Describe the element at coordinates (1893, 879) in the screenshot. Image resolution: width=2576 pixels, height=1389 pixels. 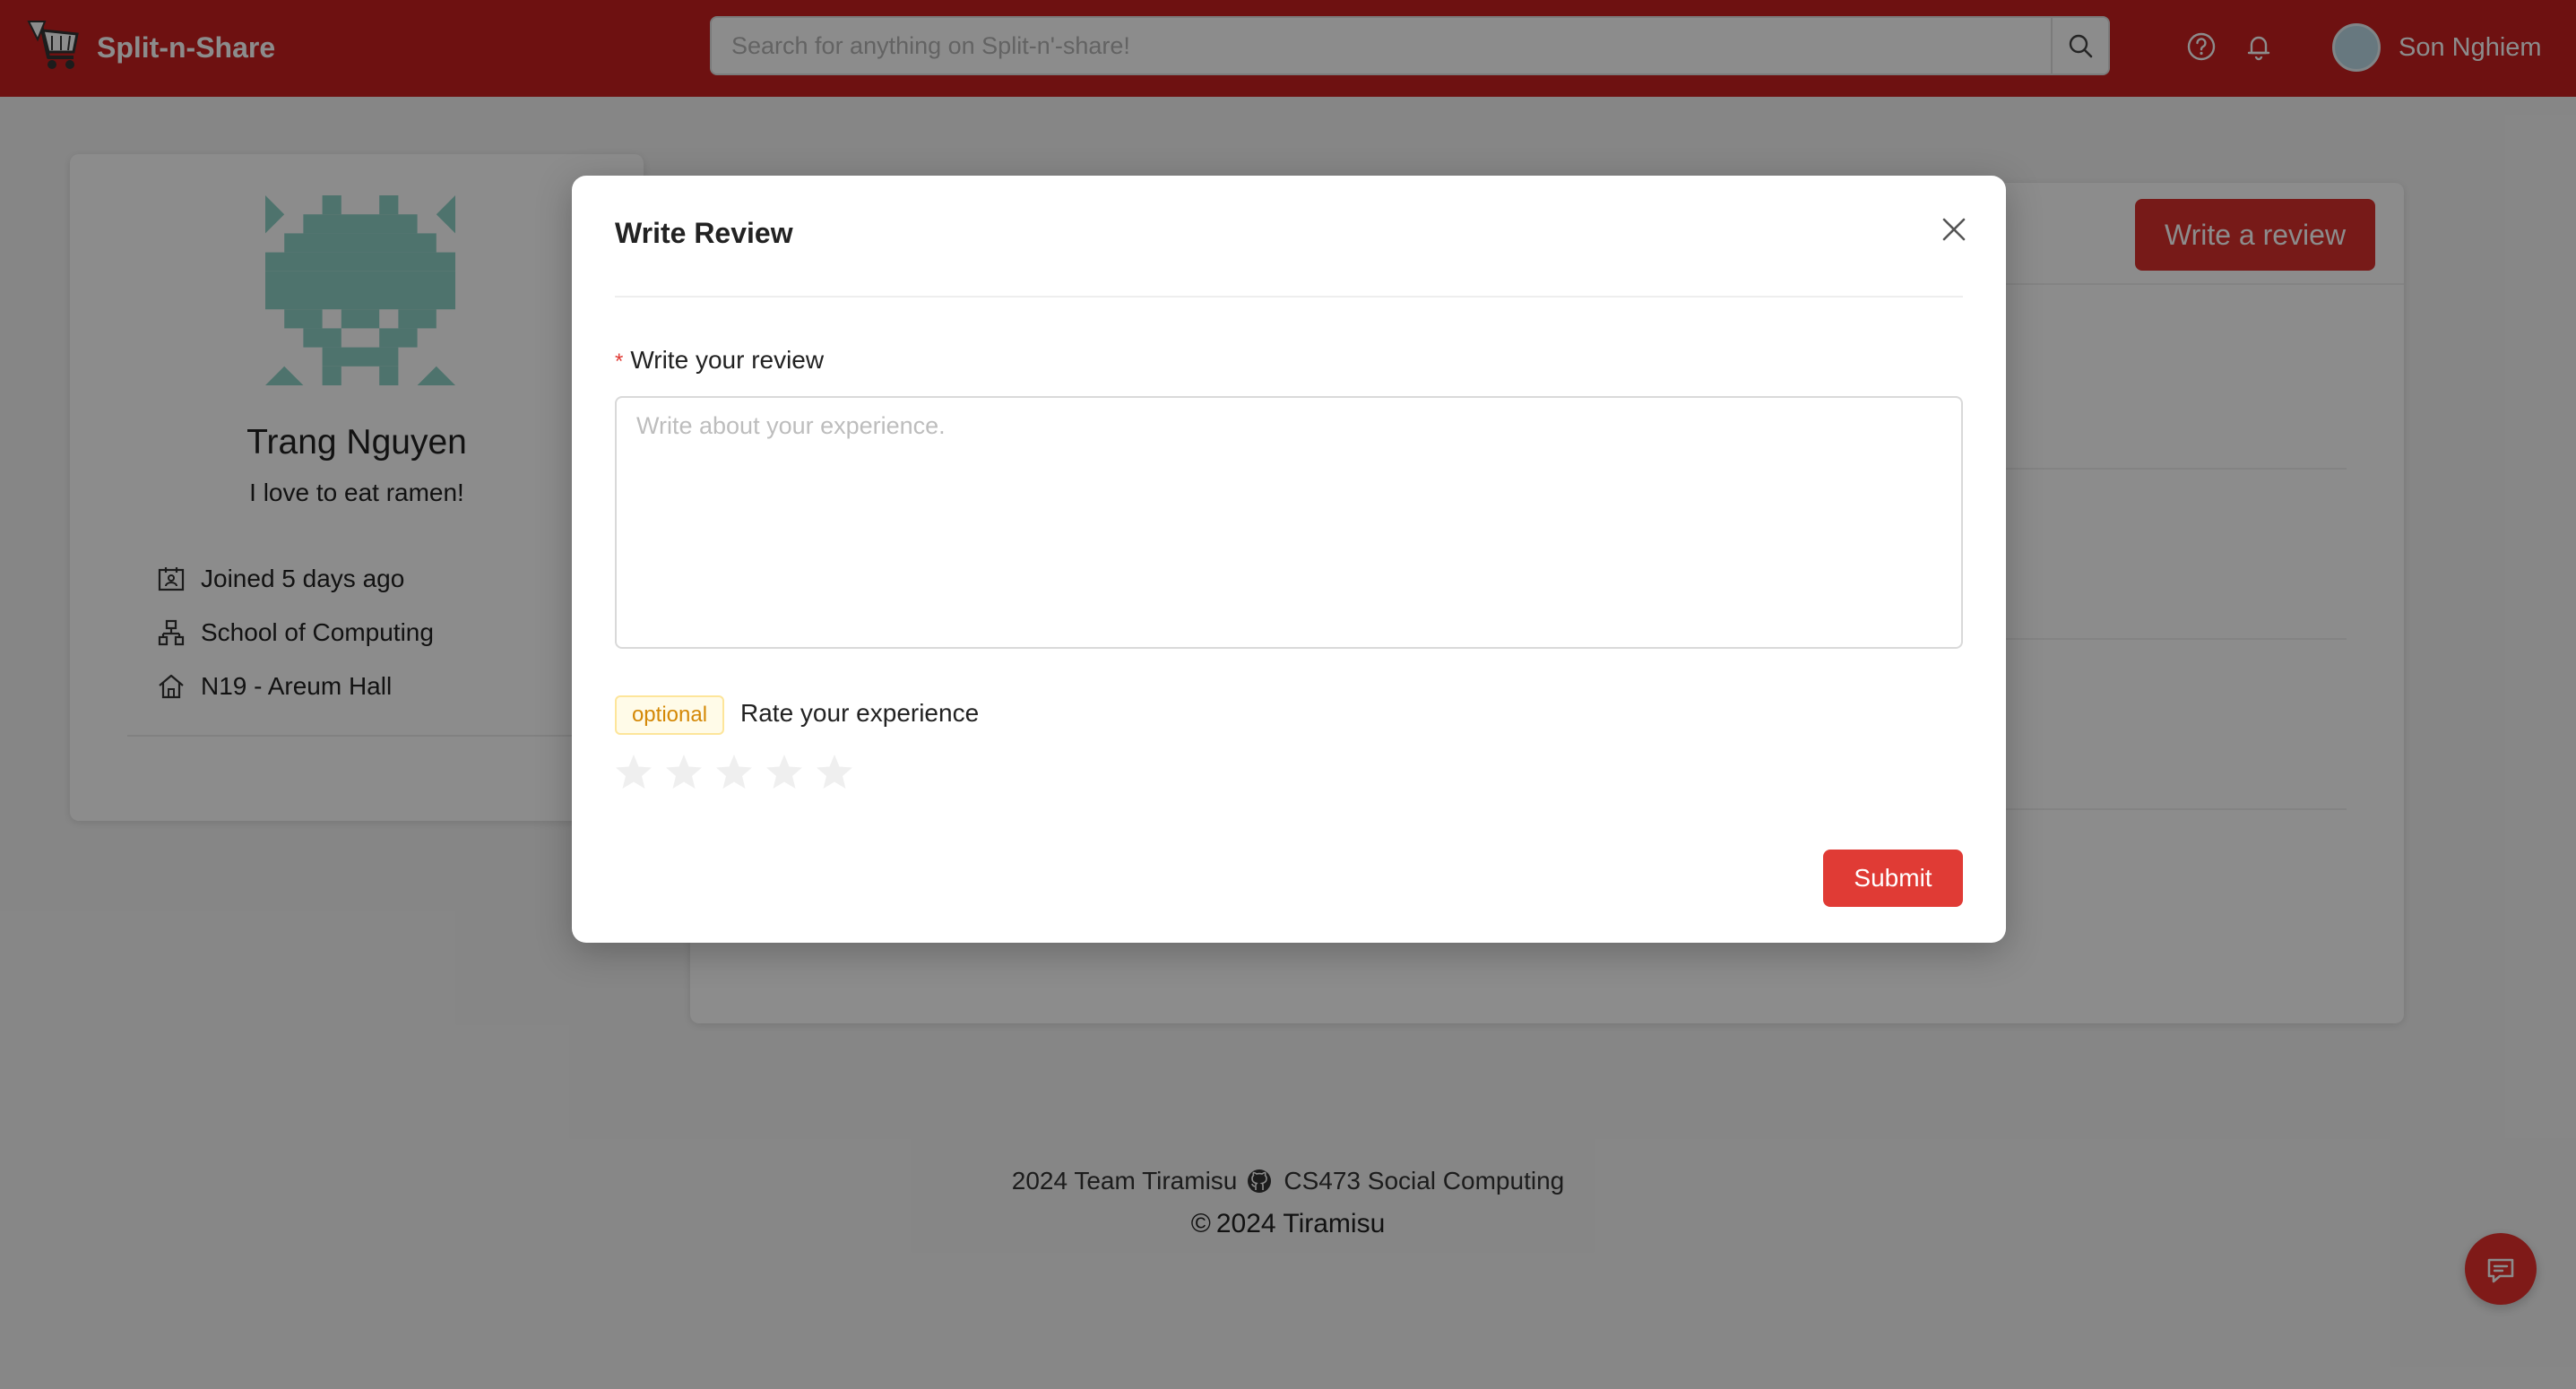
I see `submit-button: Submit` at that location.